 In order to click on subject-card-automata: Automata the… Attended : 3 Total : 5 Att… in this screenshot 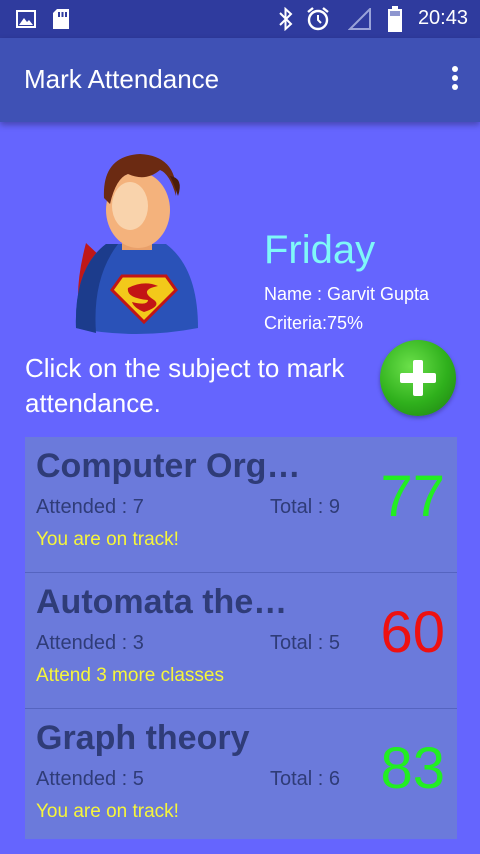, I will do `click(241, 641)`.